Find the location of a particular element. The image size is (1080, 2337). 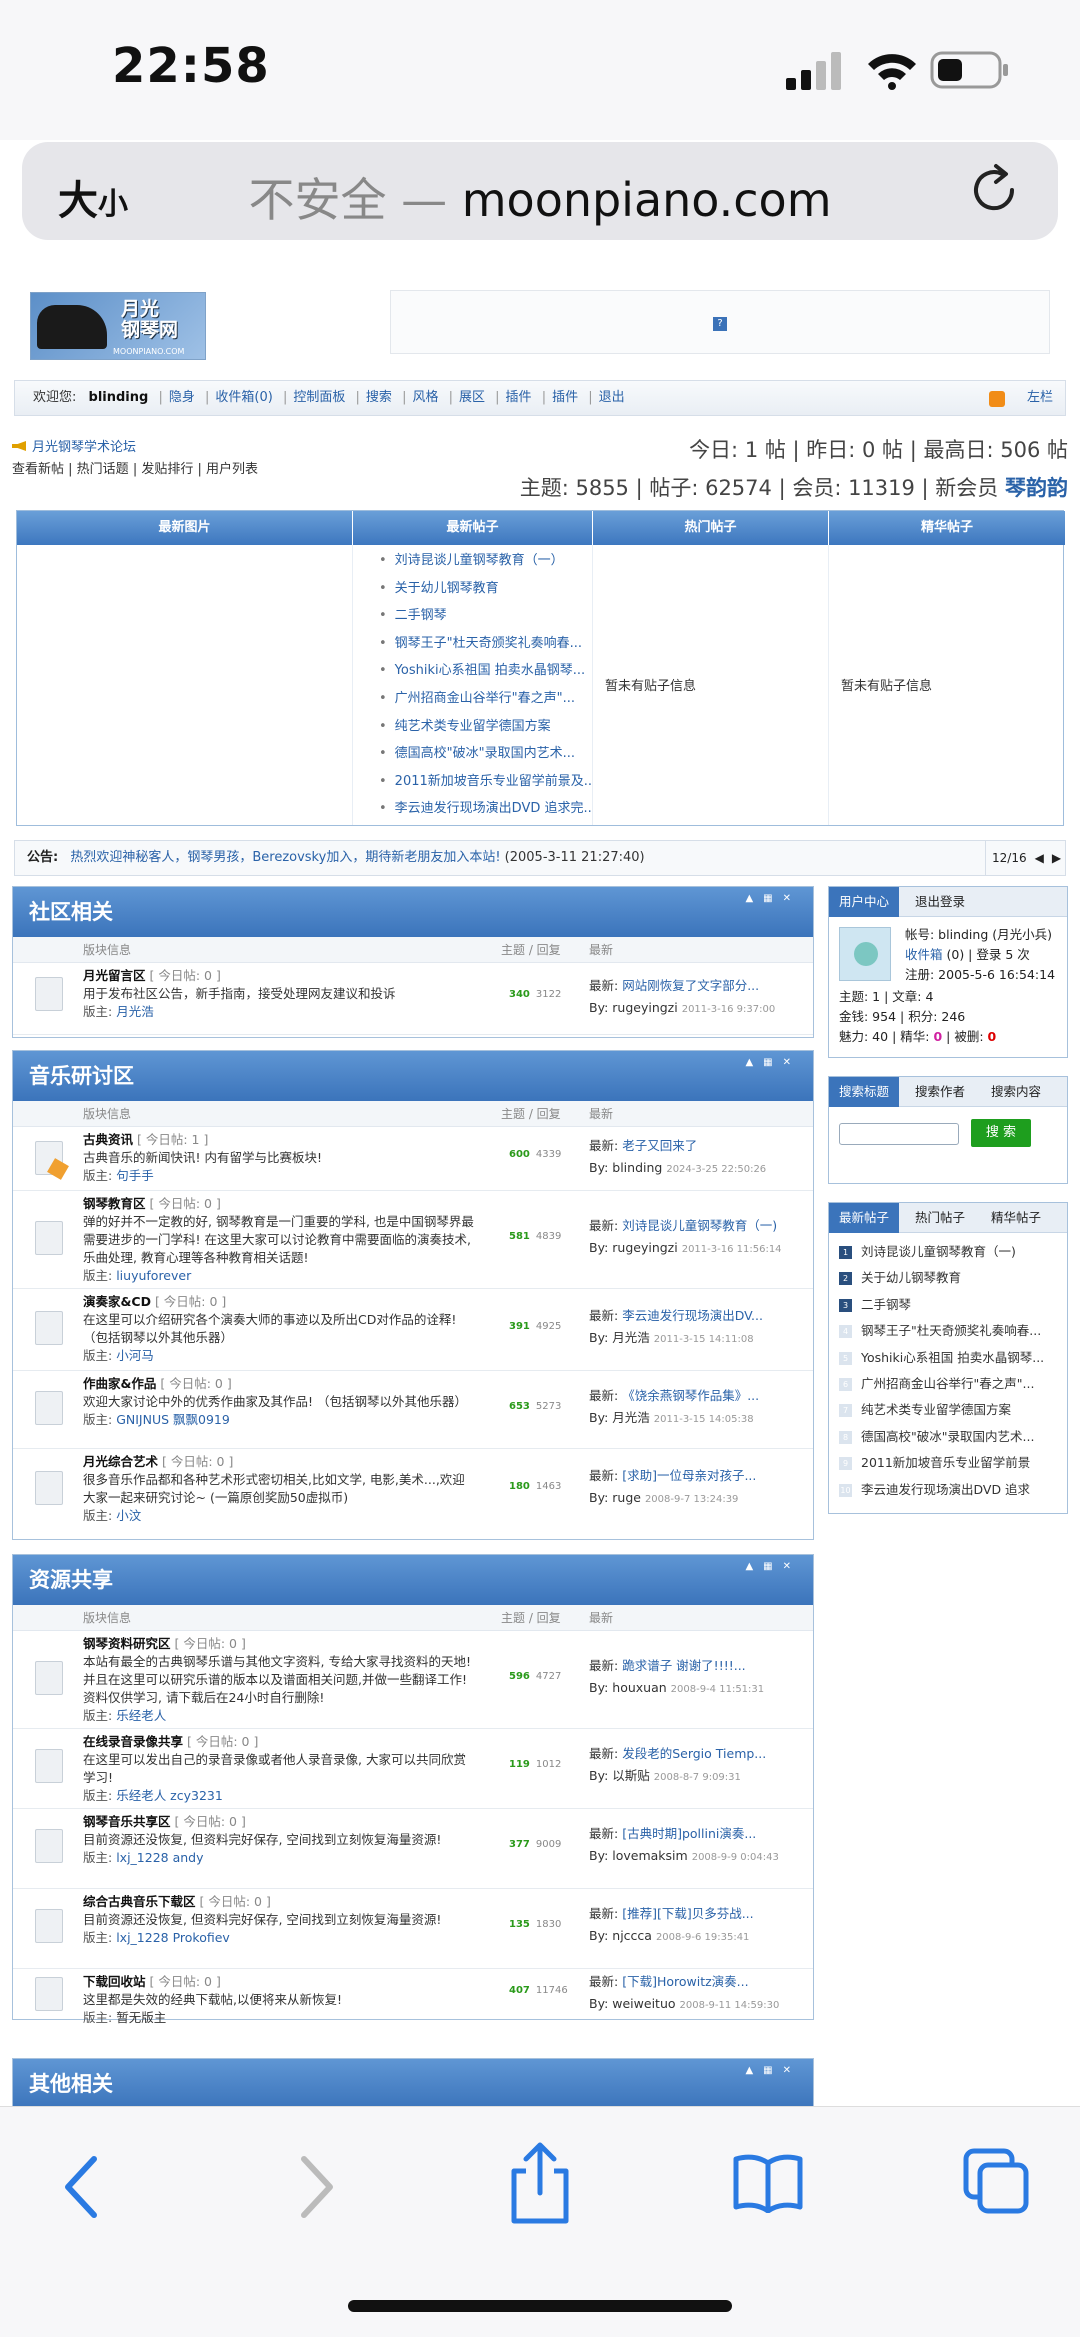

moderator-link: liuyuforever is located at coordinates (153, 1275).